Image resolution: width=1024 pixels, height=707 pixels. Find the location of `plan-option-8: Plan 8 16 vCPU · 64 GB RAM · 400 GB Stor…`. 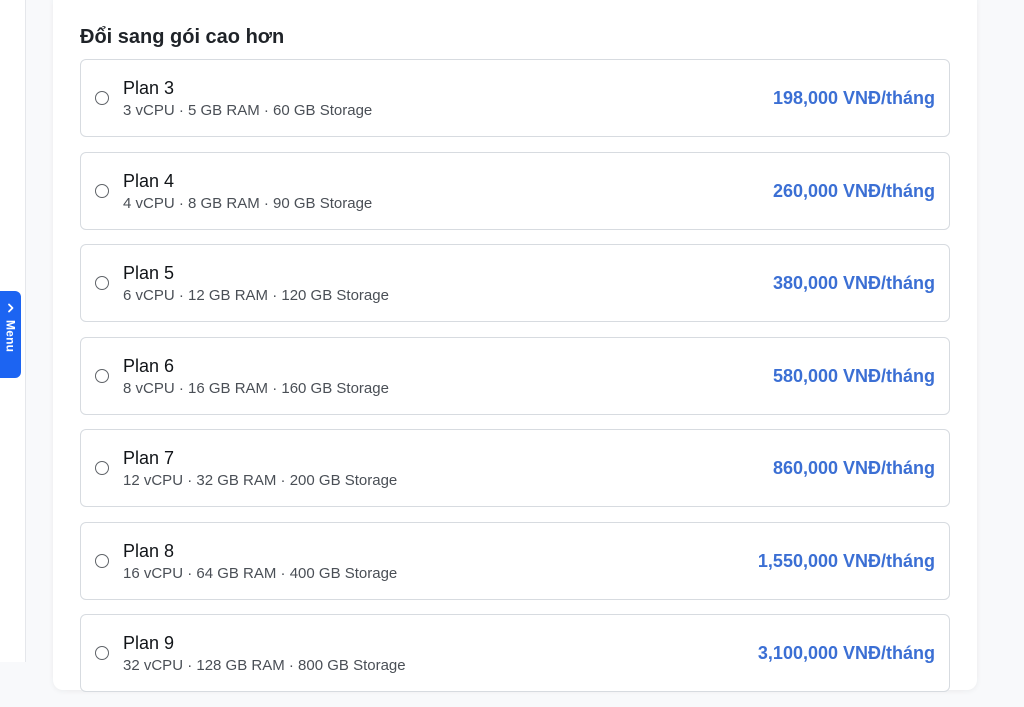

plan-option-8: Plan 8 16 vCPU · 64 GB RAM · 400 GB Stor… is located at coordinates (515, 560).